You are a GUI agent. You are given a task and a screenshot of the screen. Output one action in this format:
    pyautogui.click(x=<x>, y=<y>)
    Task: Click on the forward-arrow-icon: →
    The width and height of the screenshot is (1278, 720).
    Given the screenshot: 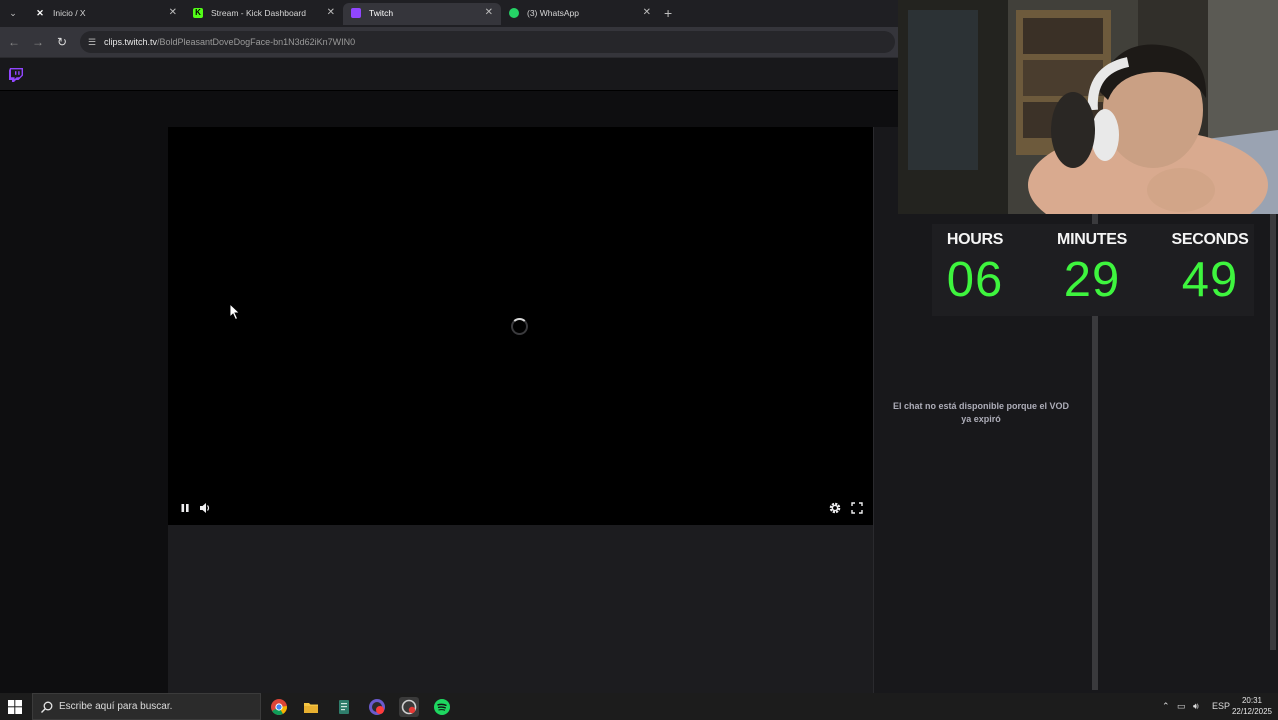 What is the action you would take?
    pyautogui.click(x=38, y=42)
    